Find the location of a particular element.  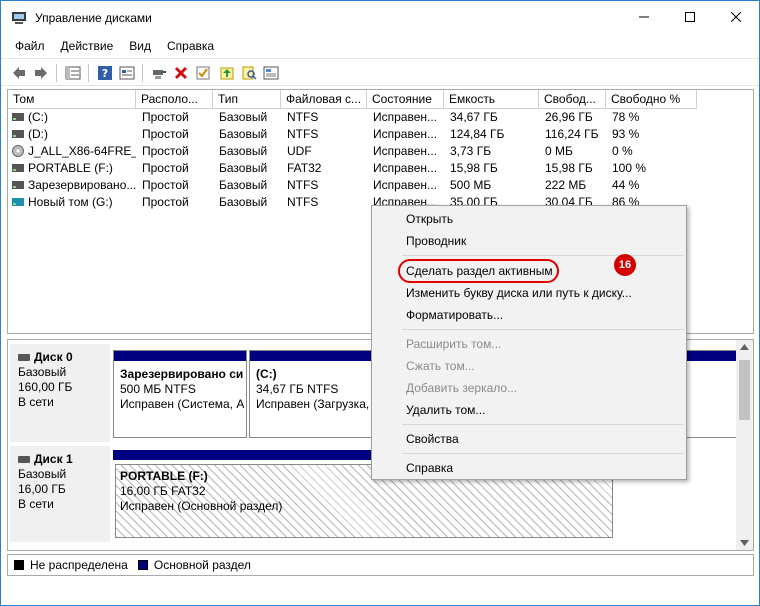

back-button is located at coordinates (19, 73).